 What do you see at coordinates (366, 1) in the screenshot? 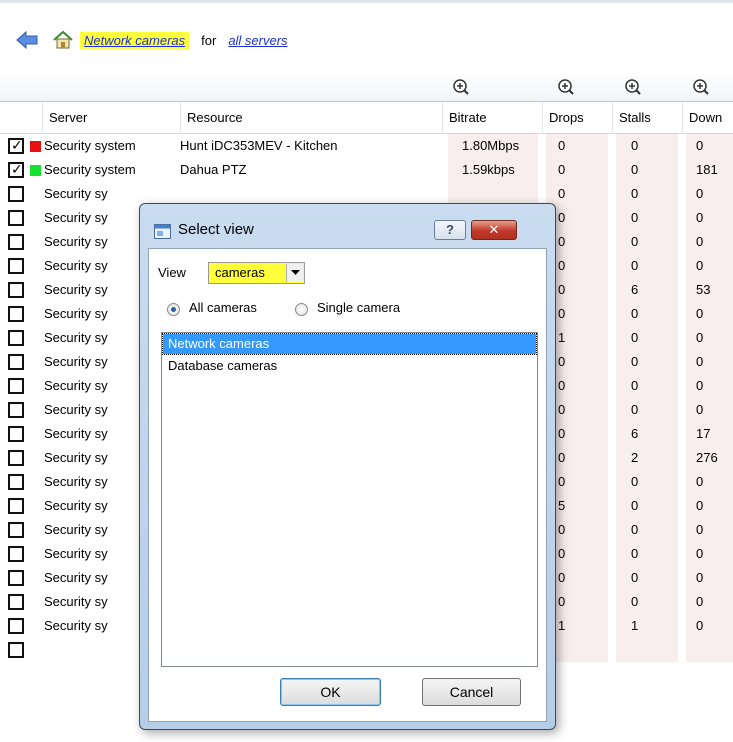
I see `top-divider` at bounding box center [366, 1].